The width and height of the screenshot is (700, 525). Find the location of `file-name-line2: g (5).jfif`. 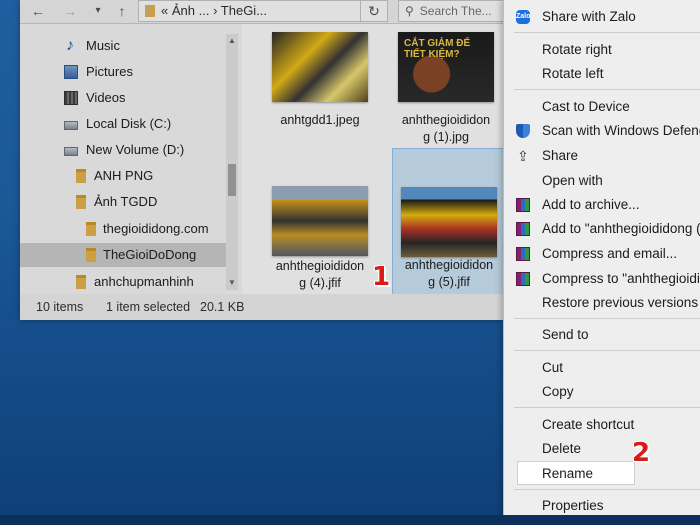

file-name-line2: g (5).jfif is located at coordinates (449, 282).